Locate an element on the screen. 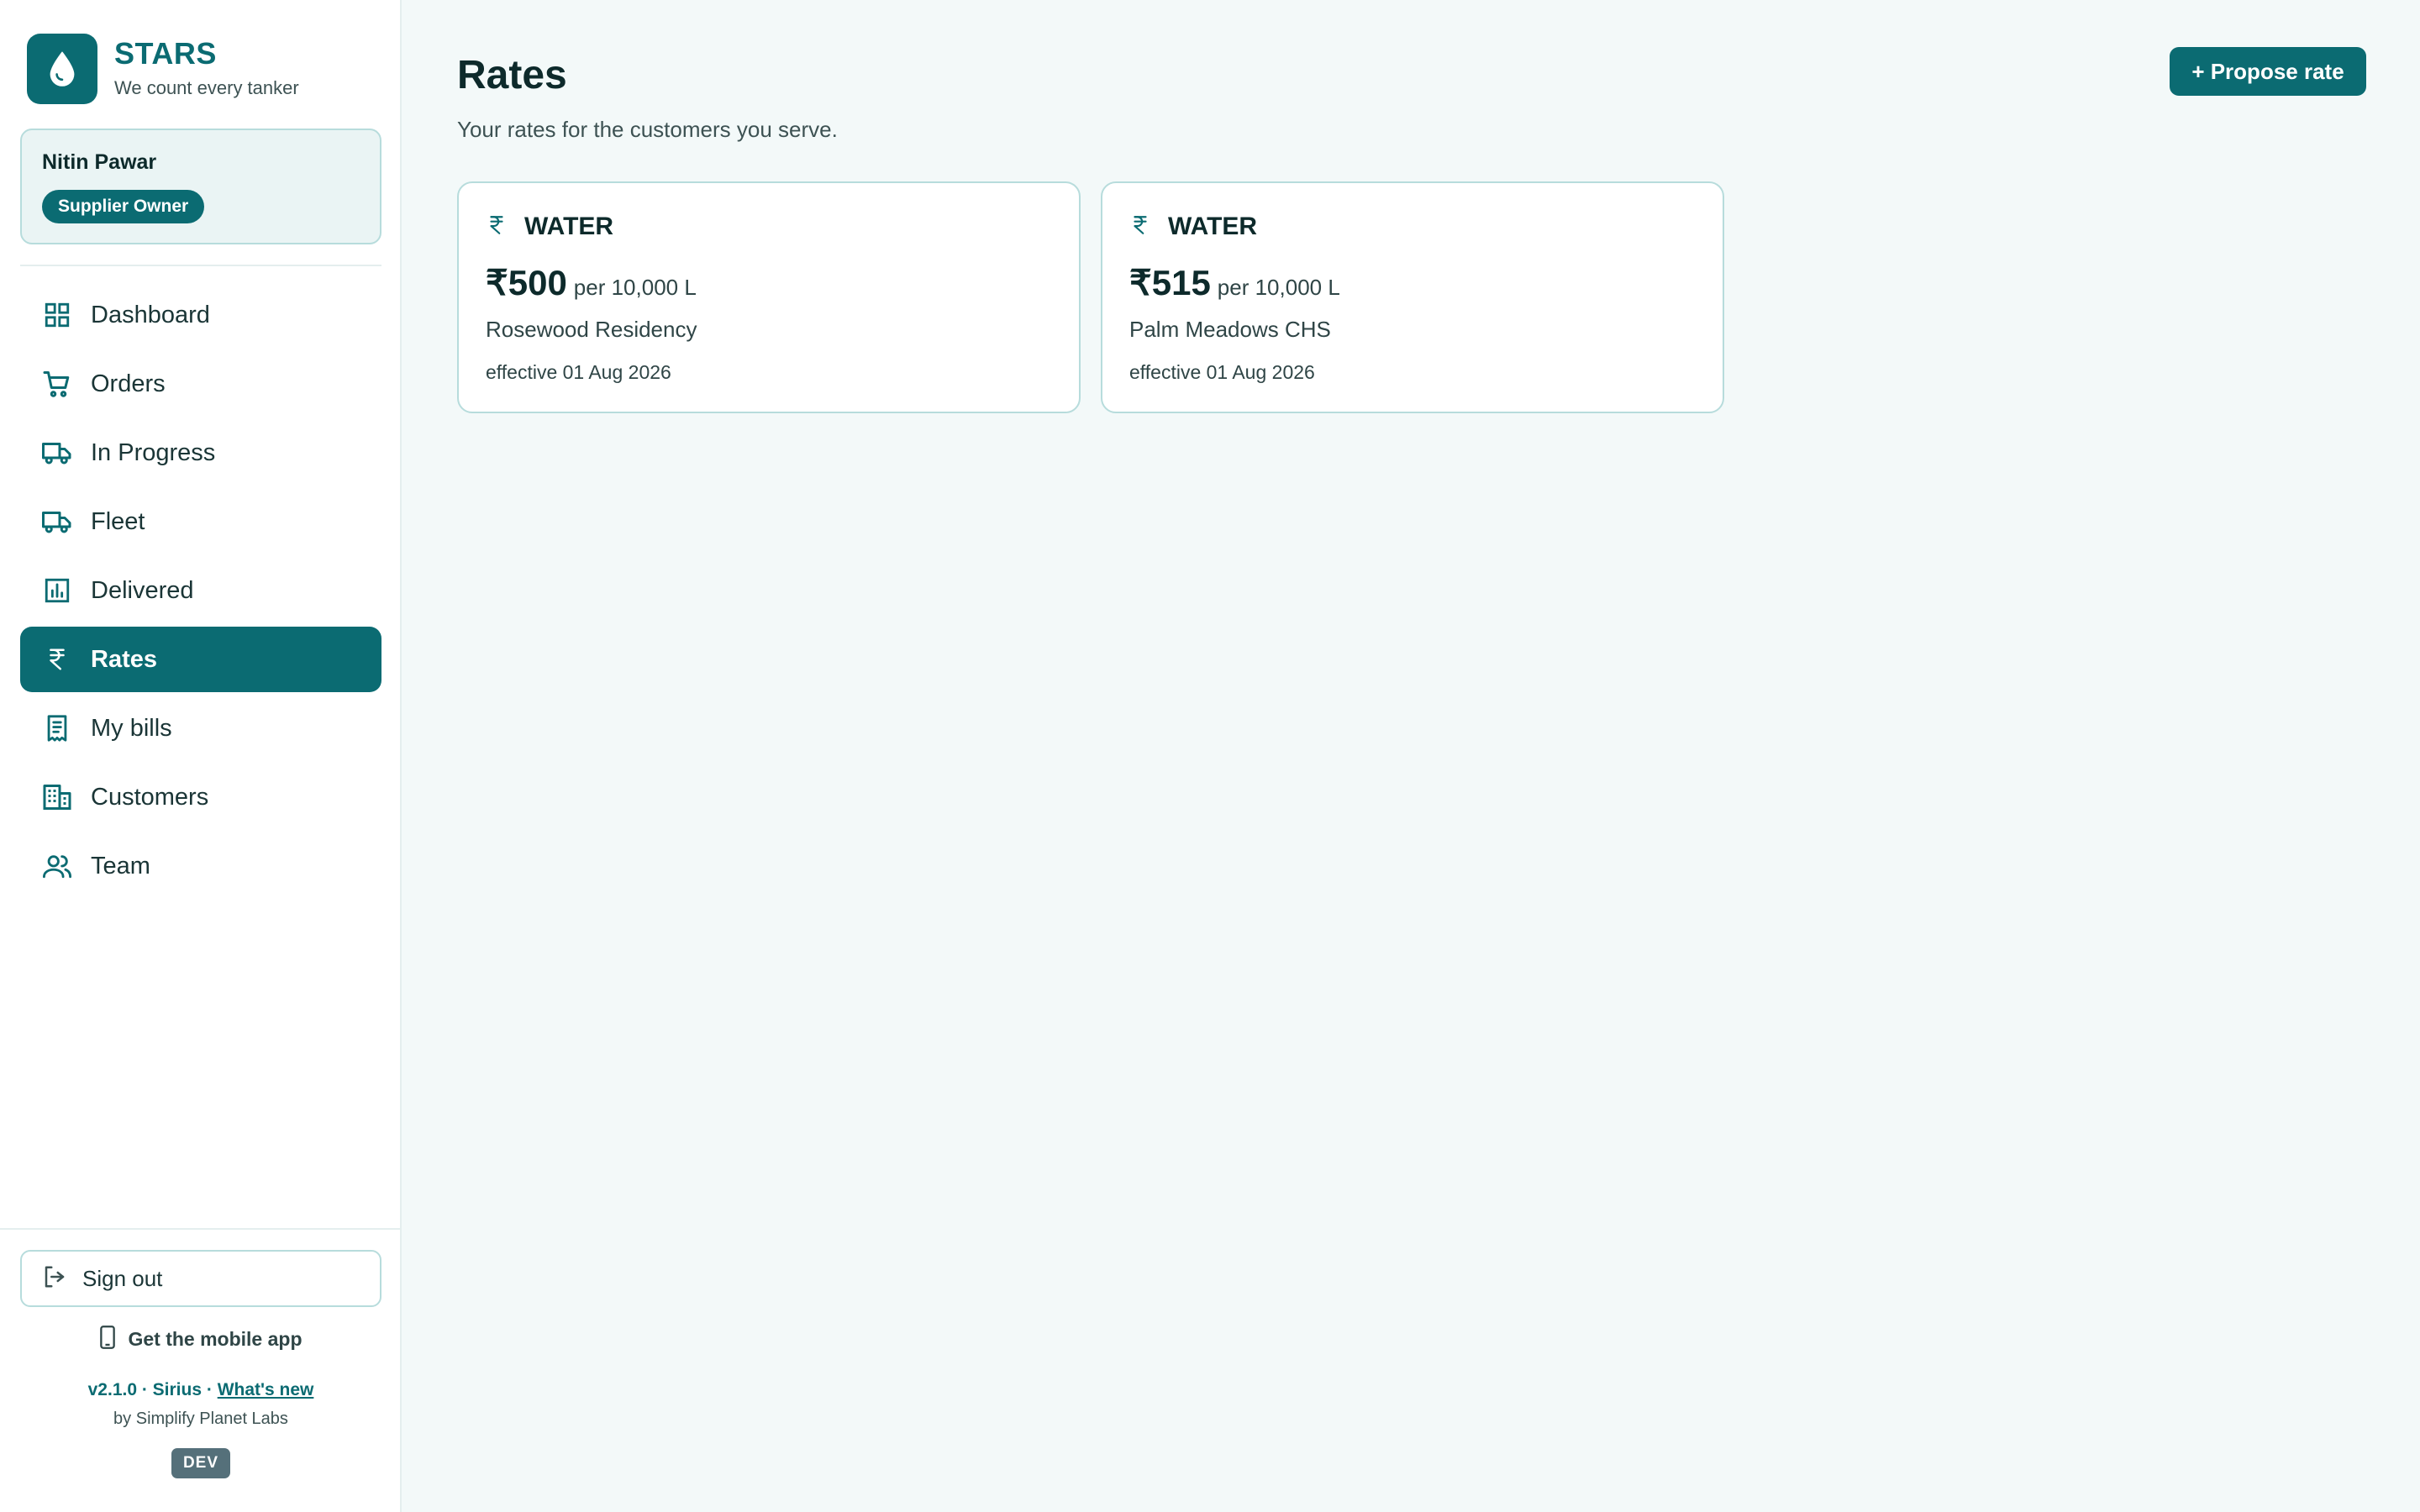 The height and width of the screenshot is (1512, 2420). bar-chart-icon is located at coordinates (57, 590).